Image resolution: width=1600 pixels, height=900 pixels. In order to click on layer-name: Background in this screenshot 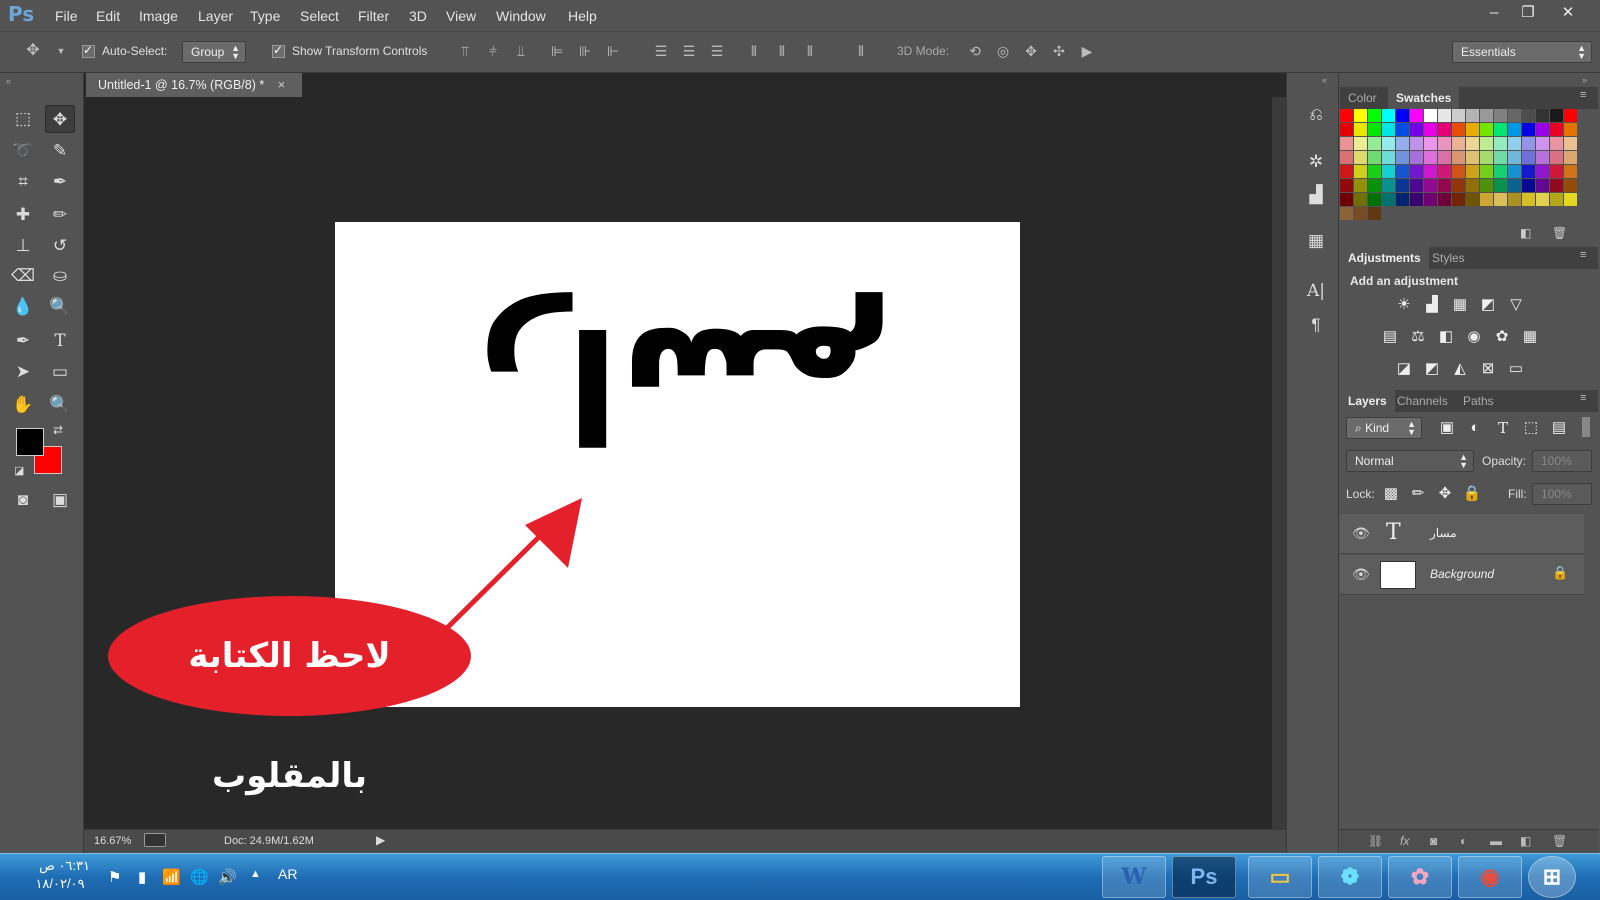, I will do `click(1462, 574)`.